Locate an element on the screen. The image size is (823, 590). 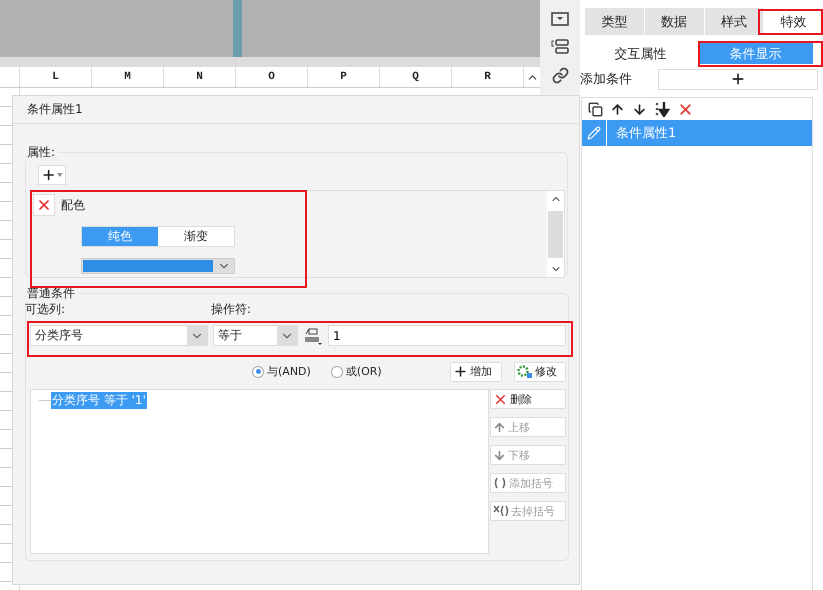
move-to-bottom-icon is located at coordinates (662, 109).